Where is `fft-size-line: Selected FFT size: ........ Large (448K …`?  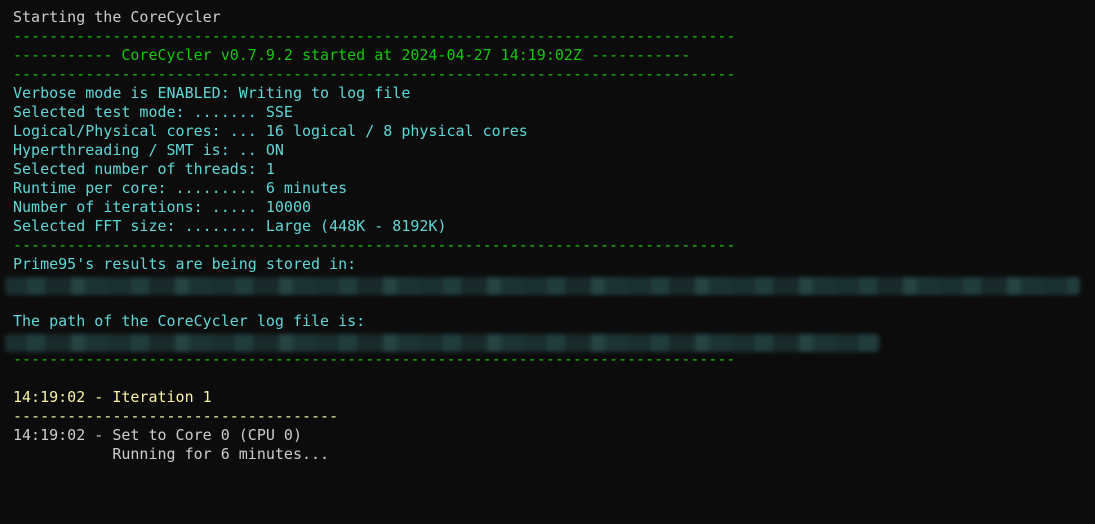 fft-size-line: Selected FFT size: ........ Large (448K … is located at coordinates (230, 226).